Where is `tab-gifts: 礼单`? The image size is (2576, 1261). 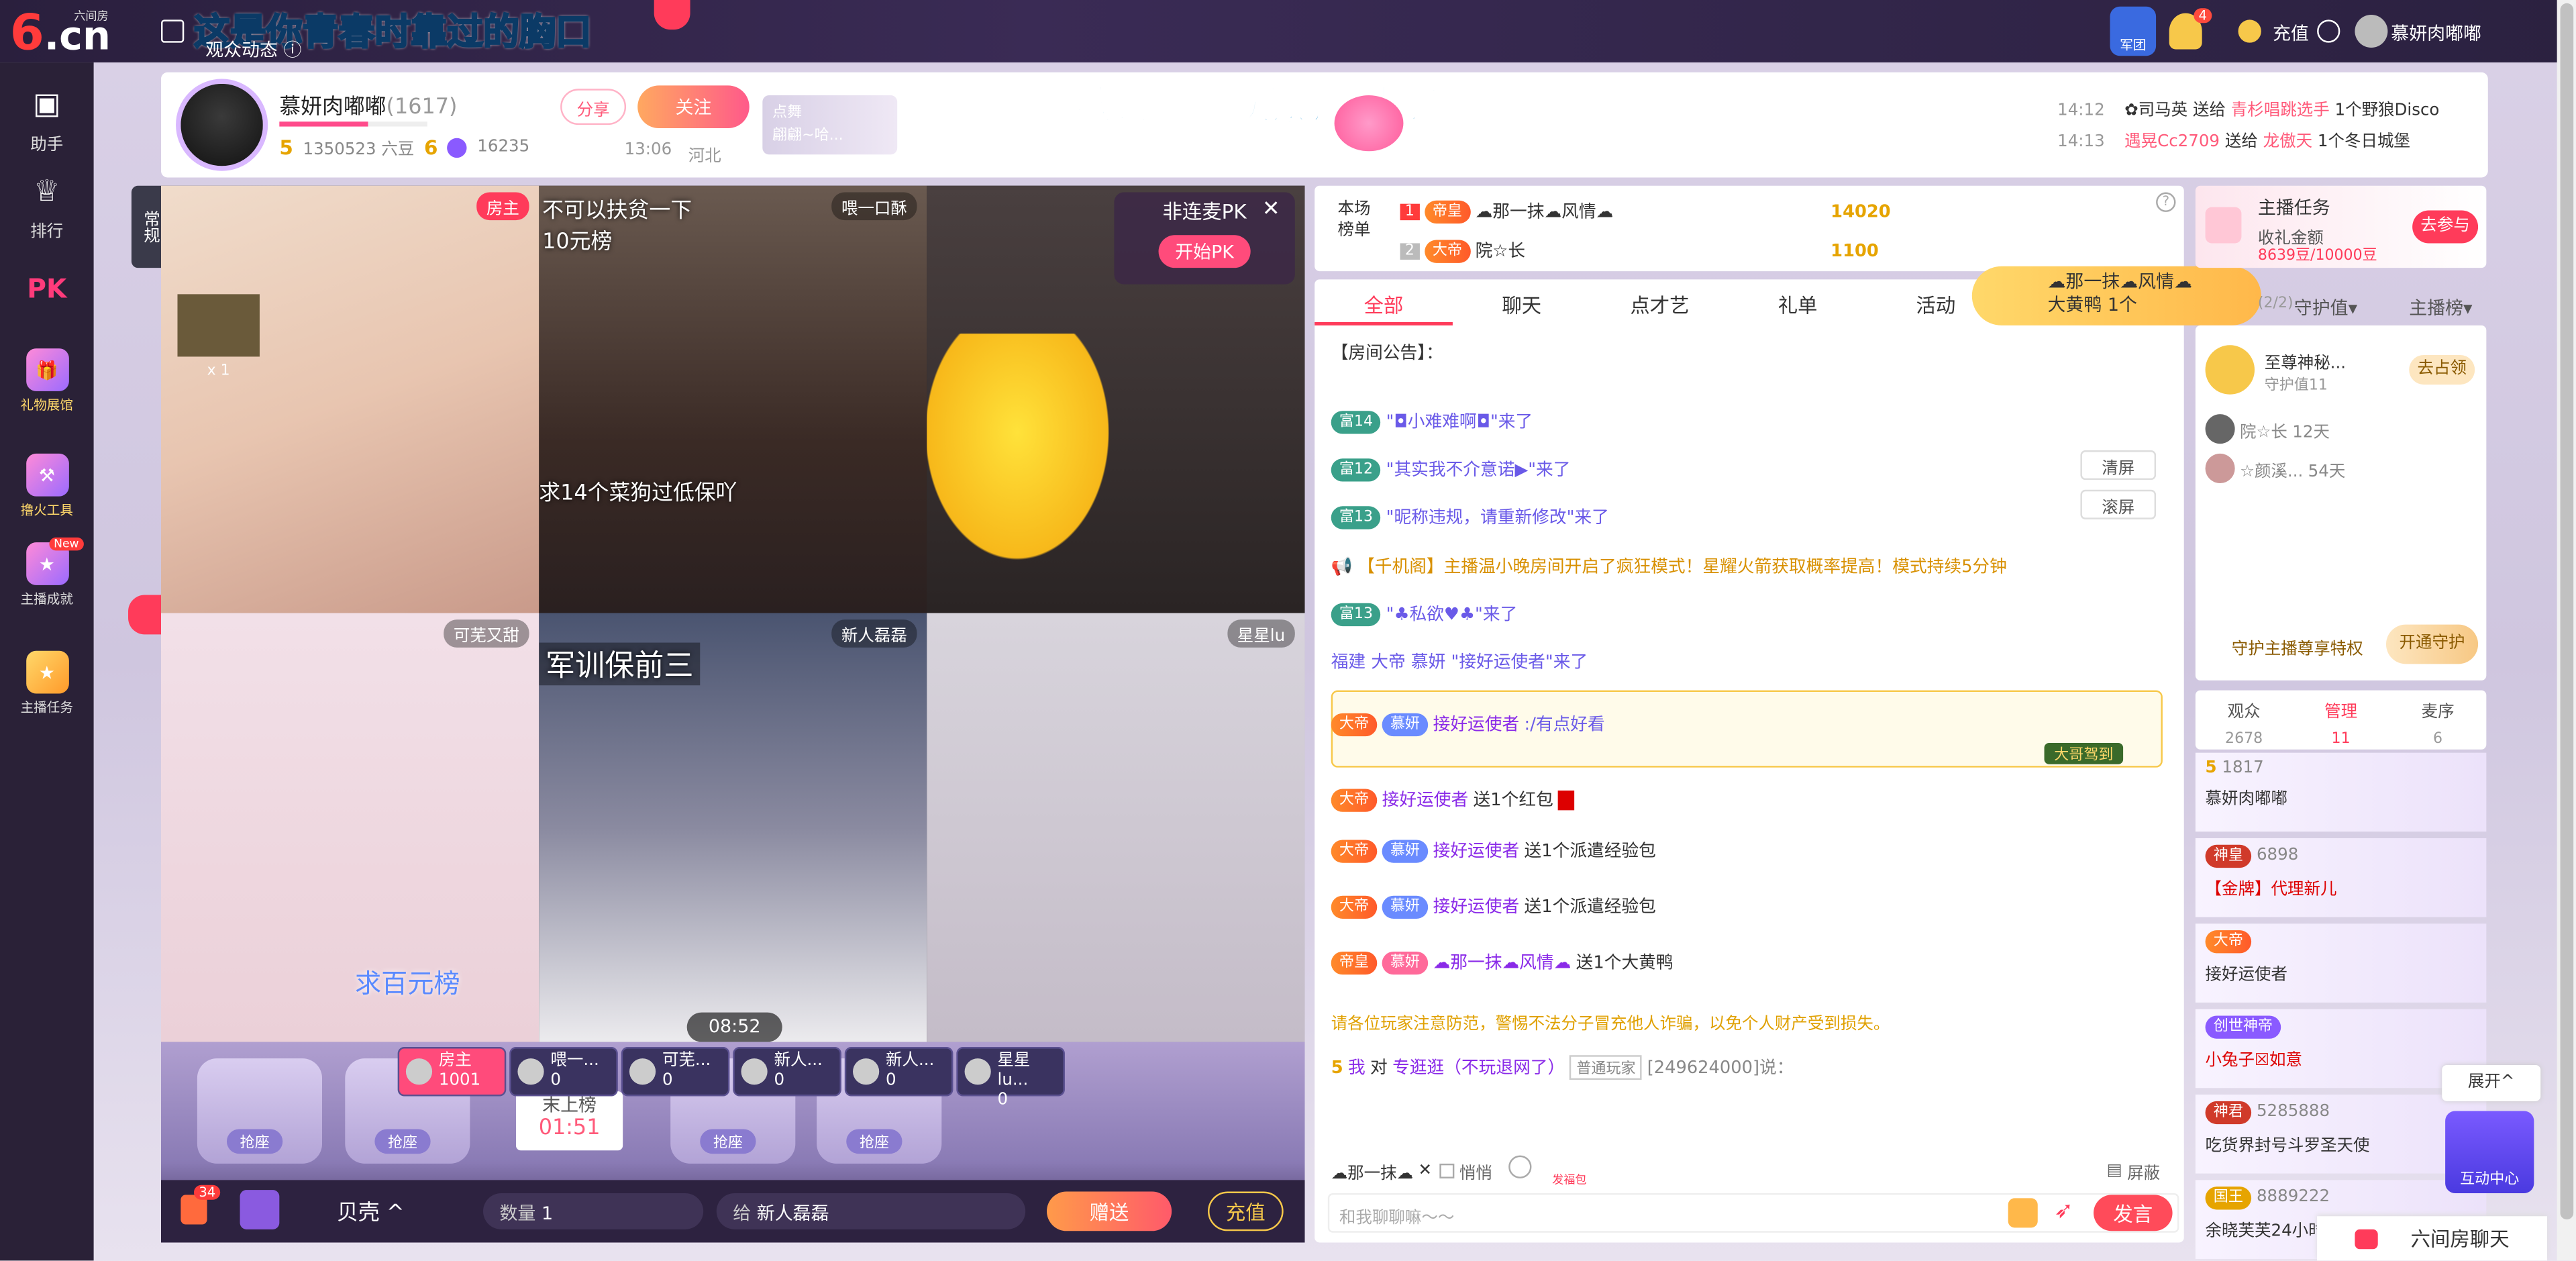
tab-gifts: 礼单 is located at coordinates (1798, 304).